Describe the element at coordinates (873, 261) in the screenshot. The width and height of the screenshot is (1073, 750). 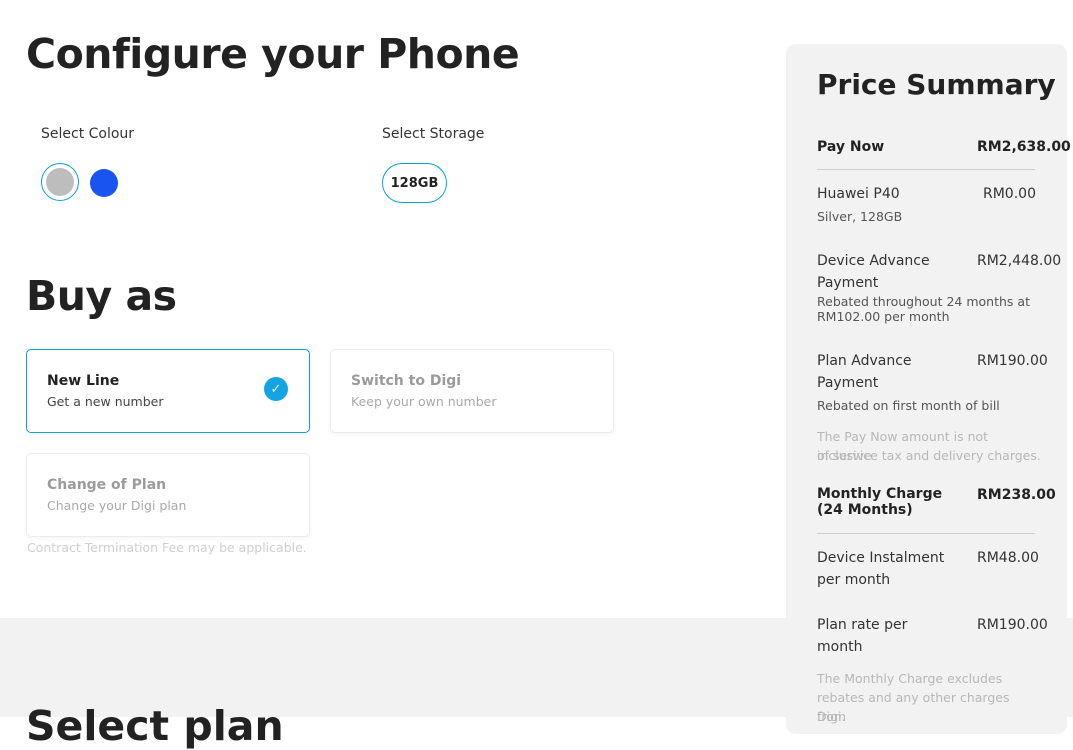
I see `device-advance-label-line1: Device Advance` at that location.